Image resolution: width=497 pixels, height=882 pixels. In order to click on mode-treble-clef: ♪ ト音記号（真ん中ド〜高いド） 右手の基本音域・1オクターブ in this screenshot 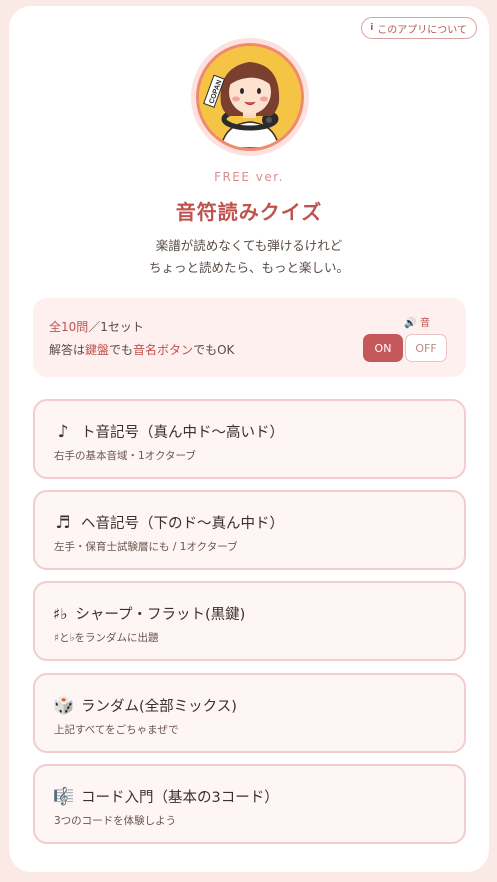, I will do `click(249, 439)`.